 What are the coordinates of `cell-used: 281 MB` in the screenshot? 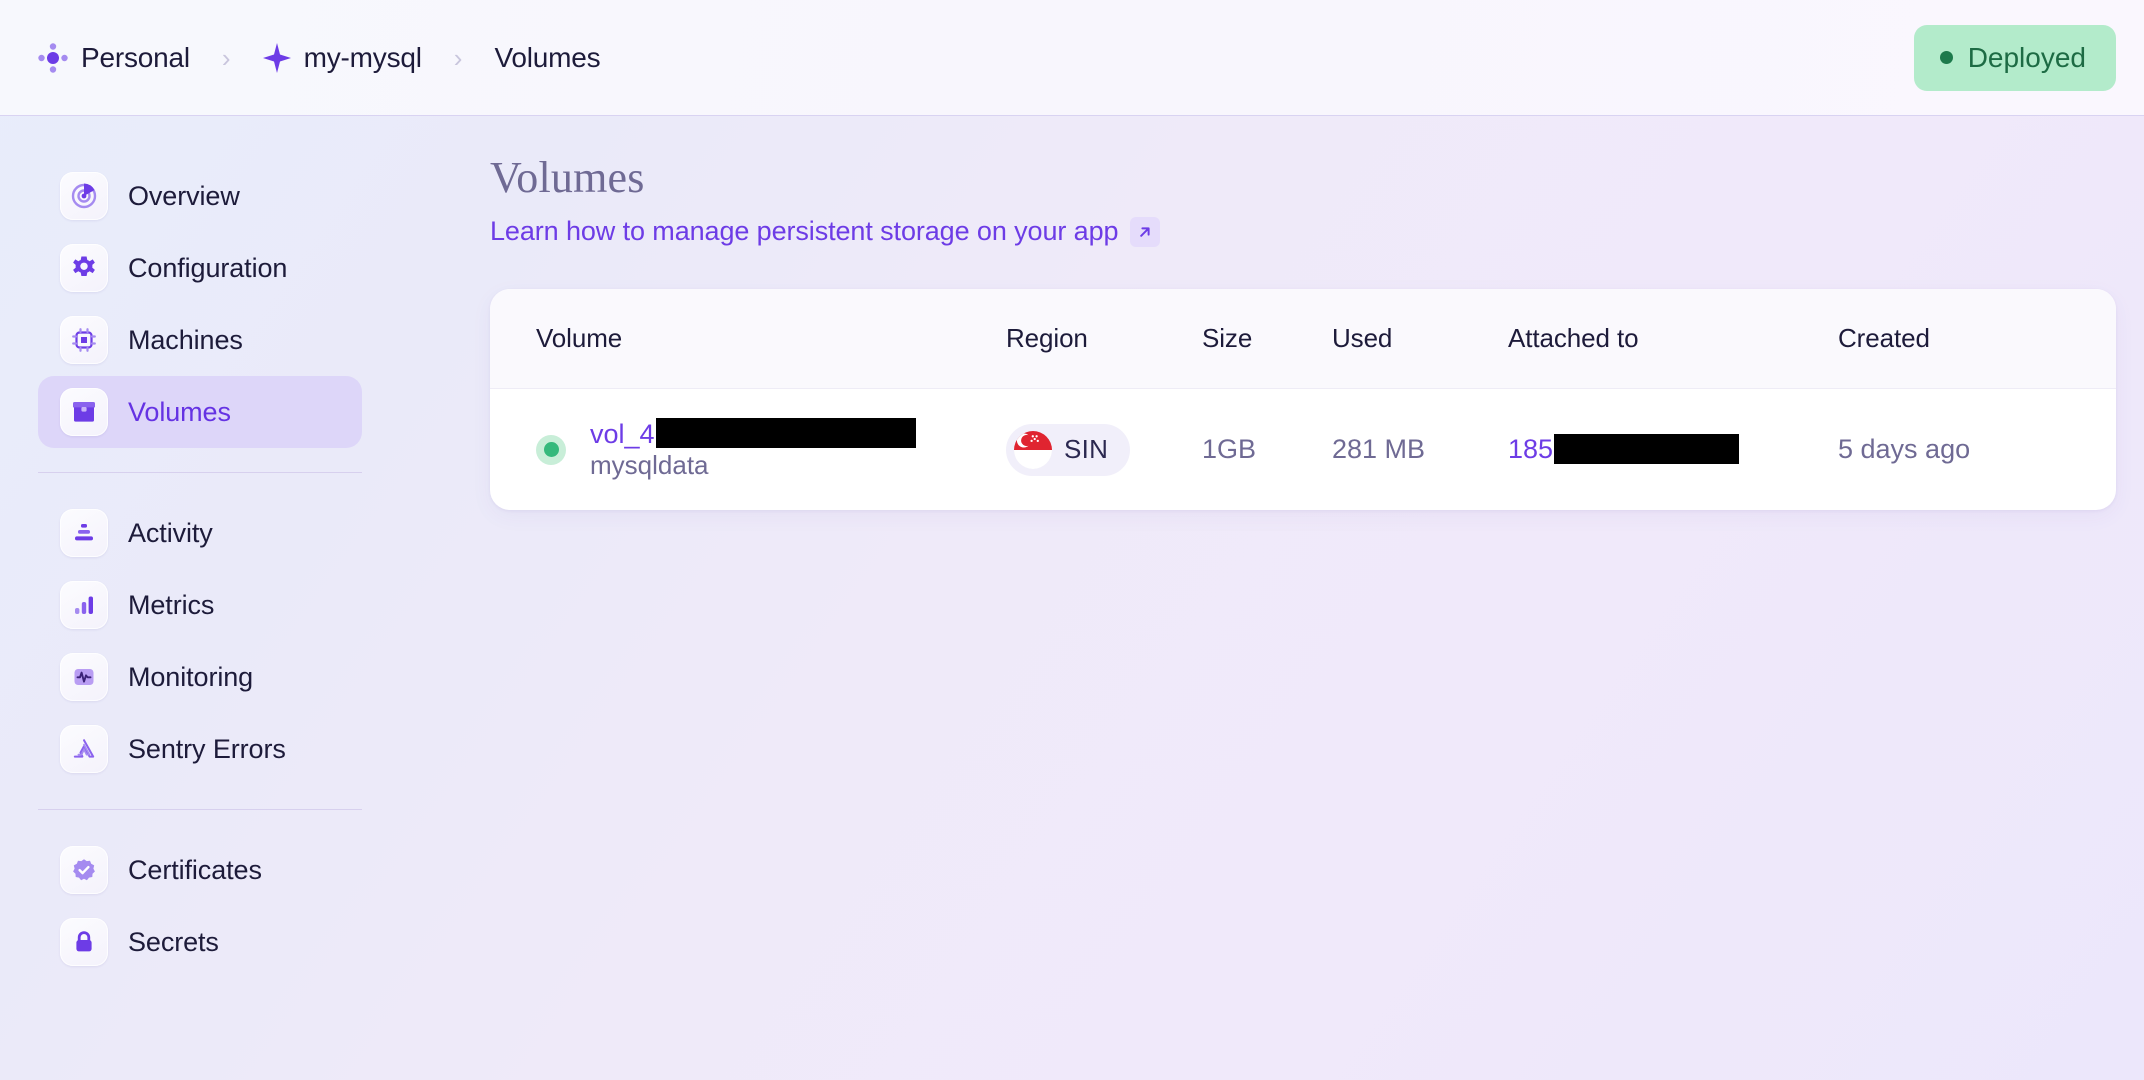 It's located at (1420, 449).